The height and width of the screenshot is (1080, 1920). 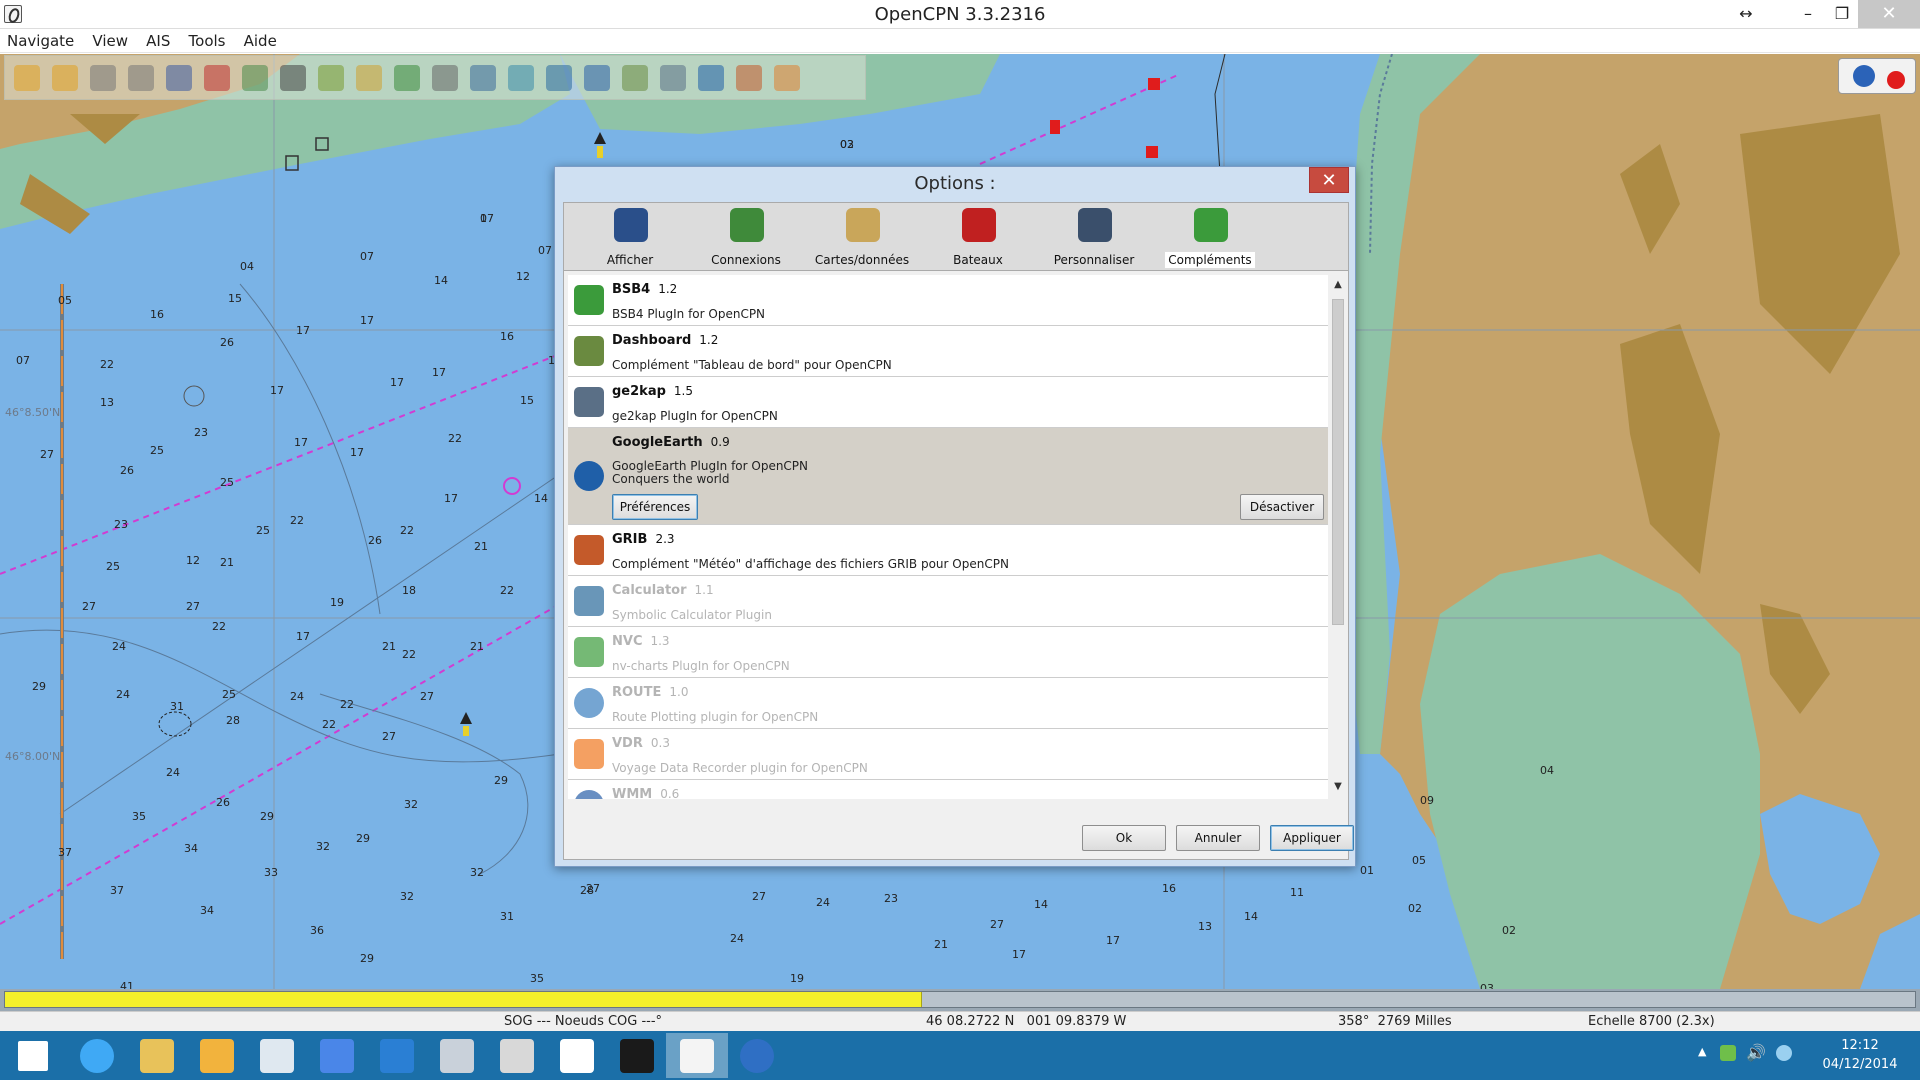 What do you see at coordinates (641, 641) in the screenshot?
I see `plugin-name: NVC 1.3` at bounding box center [641, 641].